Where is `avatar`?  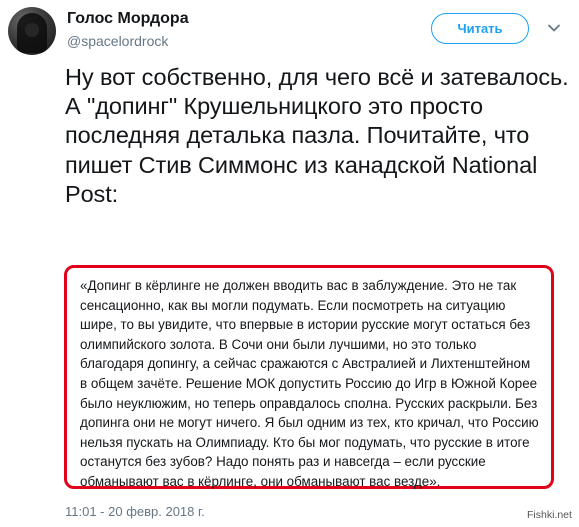
avatar is located at coordinates (32, 31).